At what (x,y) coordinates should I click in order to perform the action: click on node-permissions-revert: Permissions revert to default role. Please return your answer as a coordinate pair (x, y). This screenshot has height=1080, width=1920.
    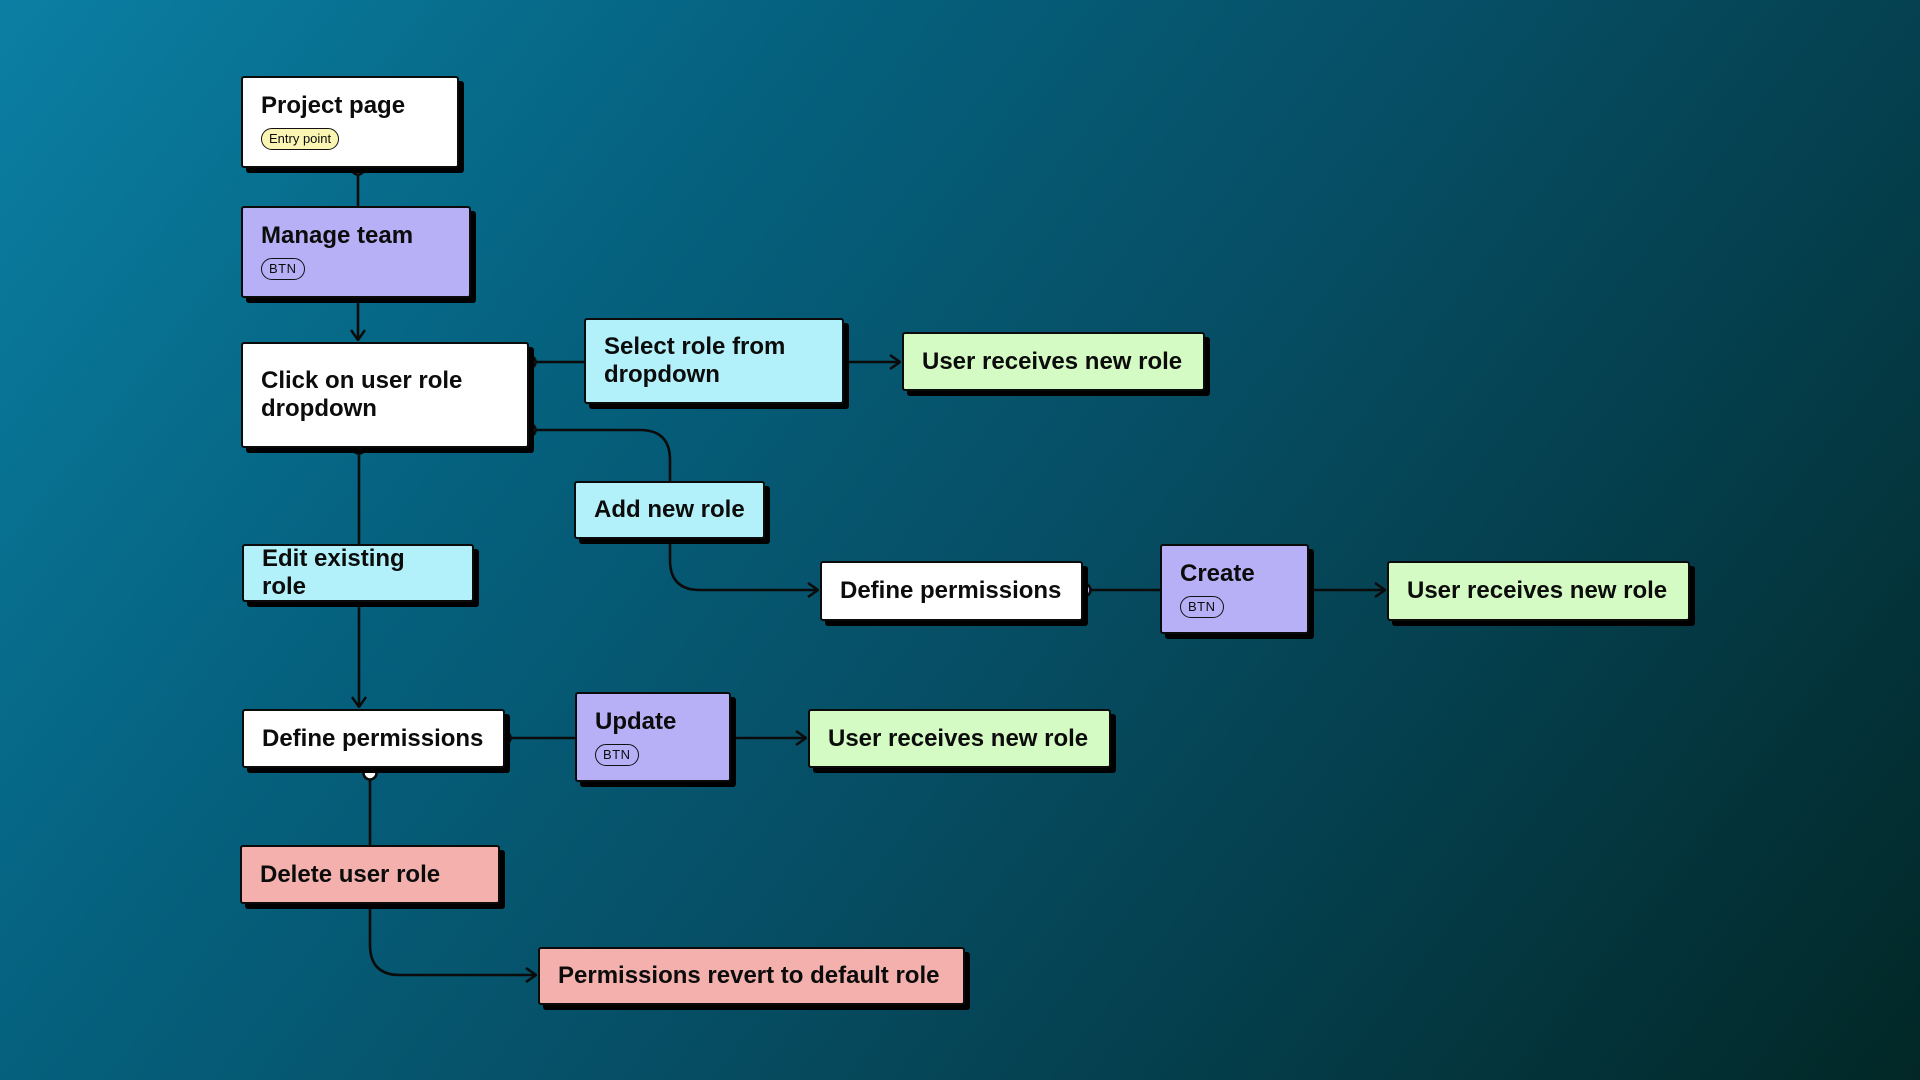
    Looking at the image, I should click on (751, 976).